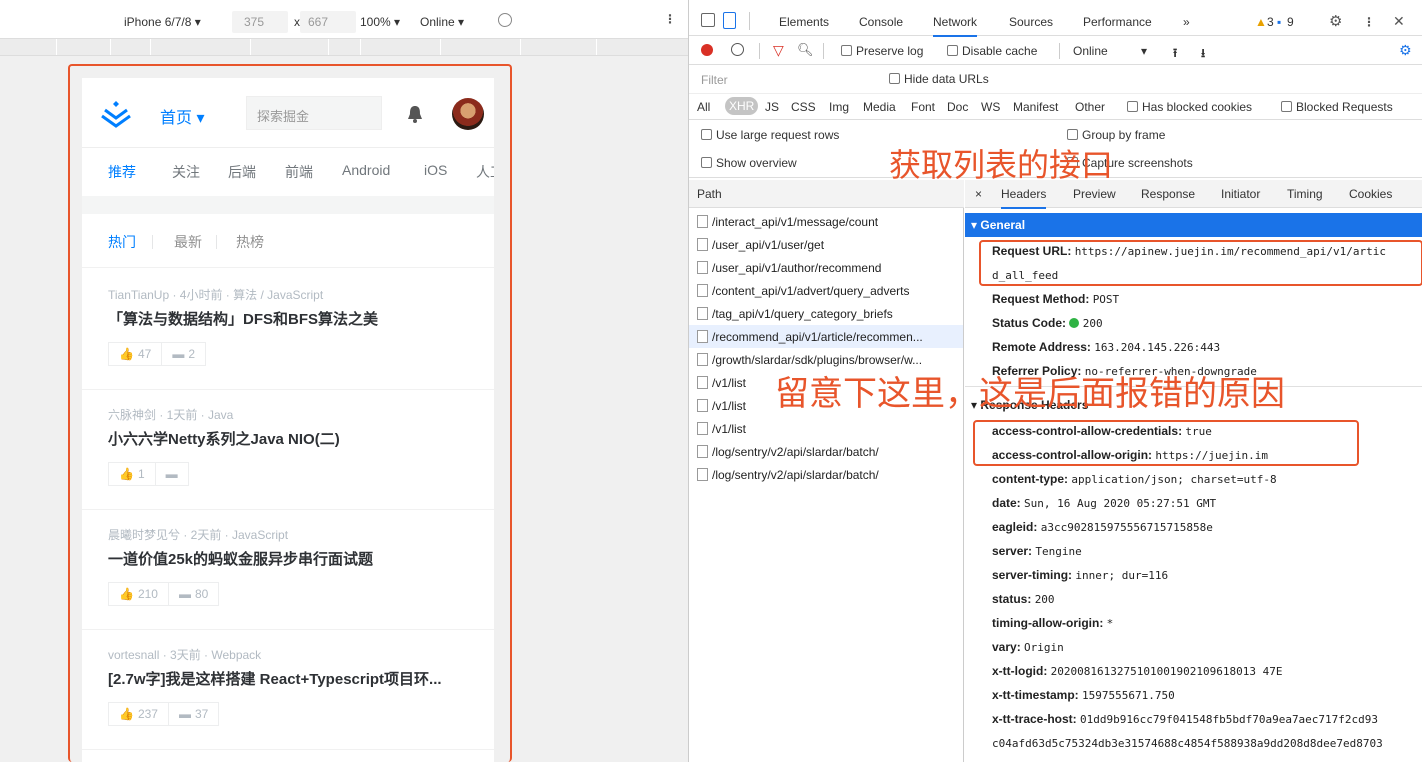 This screenshot has width=1422, height=762. Describe the element at coordinates (787, 221) in the screenshot. I see `request-row: /interact_api/v1/message/count` at that location.